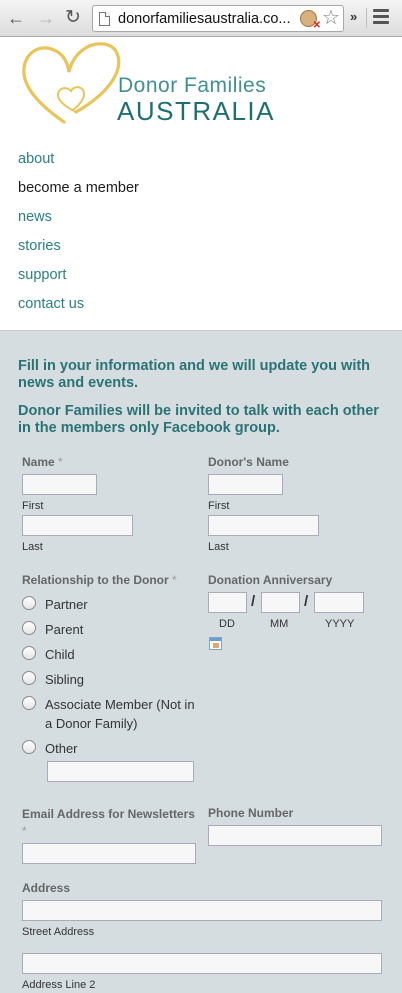  Describe the element at coordinates (33, 506) in the screenshot. I see `name-first-sublabel: First` at that location.